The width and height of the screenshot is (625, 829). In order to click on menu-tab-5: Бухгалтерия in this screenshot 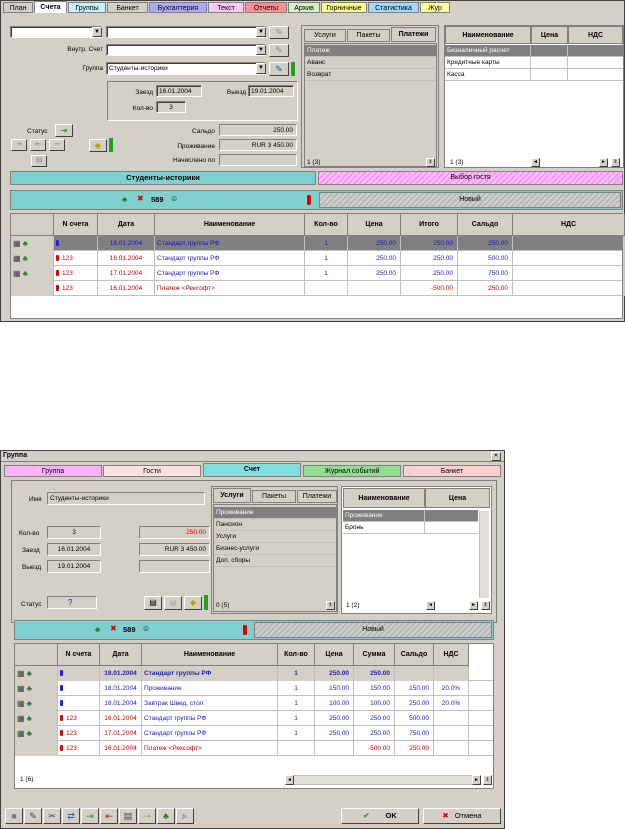, I will do `click(178, 7)`.